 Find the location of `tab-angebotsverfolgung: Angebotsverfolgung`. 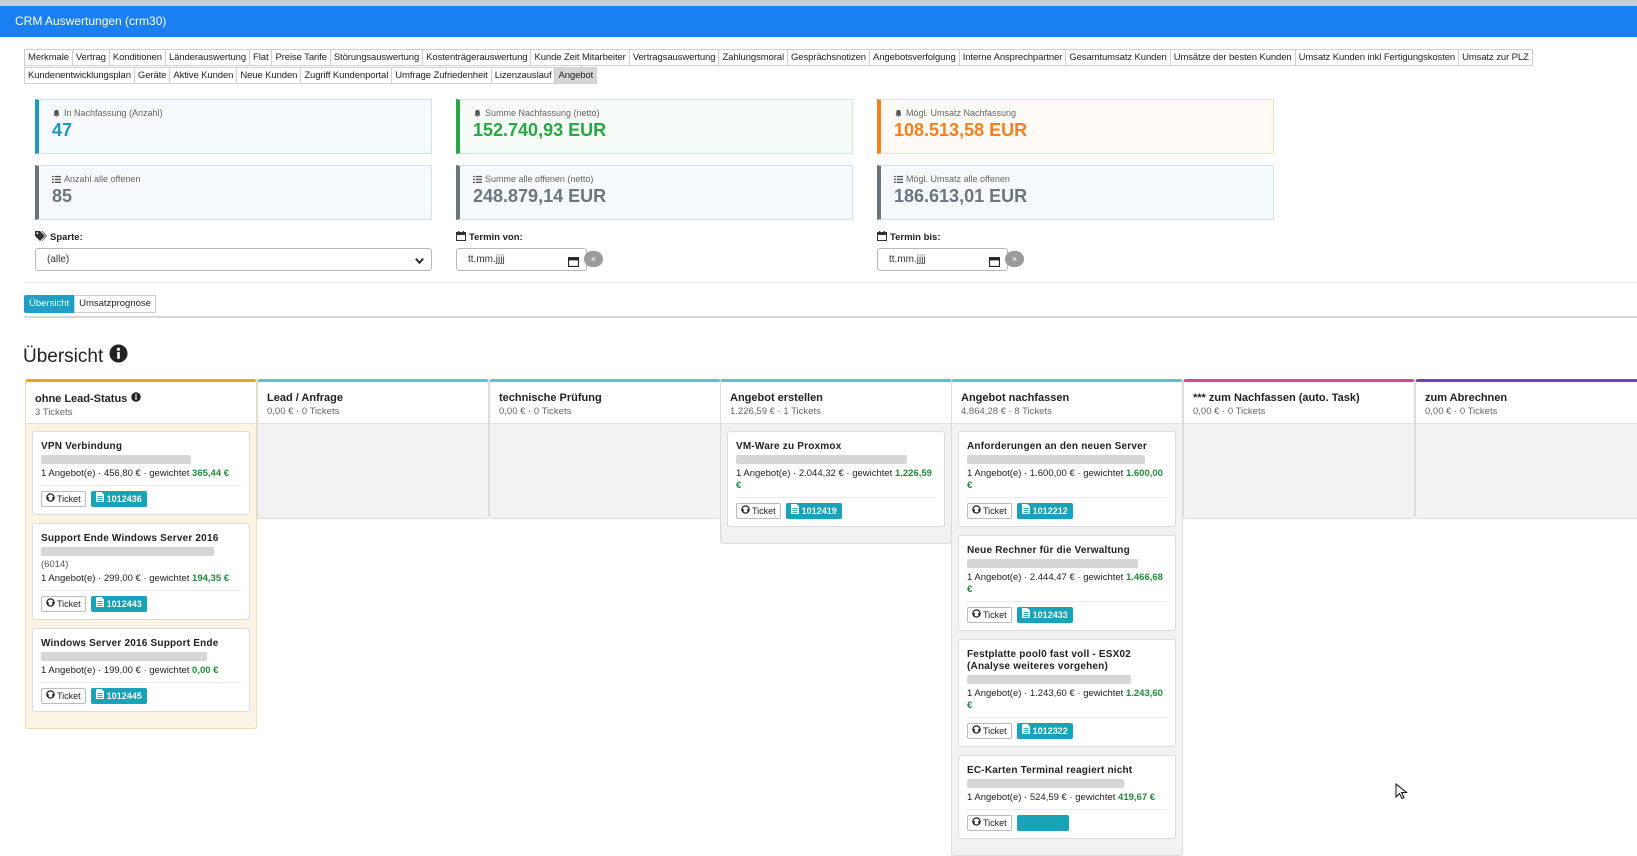

tab-angebotsverfolgung: Angebotsverfolgung is located at coordinates (914, 57).